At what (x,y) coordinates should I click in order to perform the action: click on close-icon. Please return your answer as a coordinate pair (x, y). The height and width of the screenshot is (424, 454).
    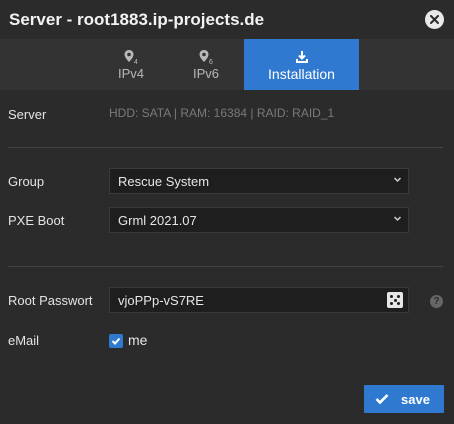
    Looking at the image, I should click on (434, 19).